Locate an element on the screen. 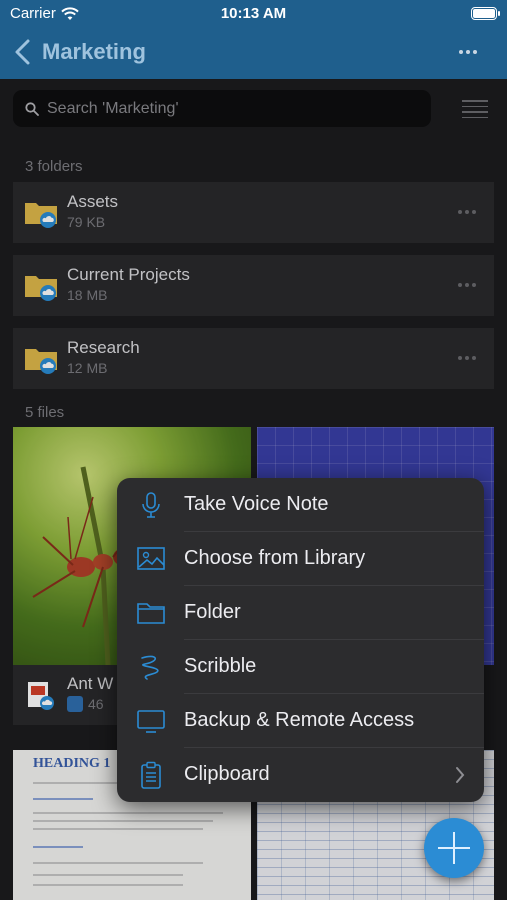 Image resolution: width=507 pixels, height=900 pixels. menu-item-scribble: Scribble is located at coordinates (300, 667).